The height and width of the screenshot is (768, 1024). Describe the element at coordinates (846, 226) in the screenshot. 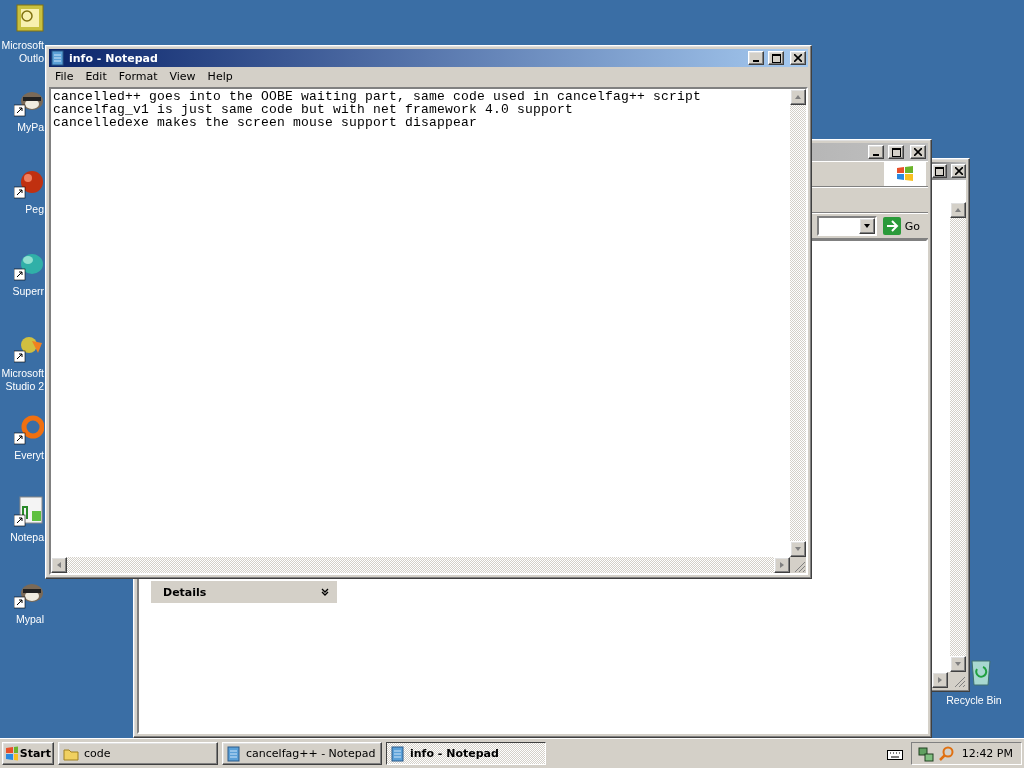

I see `address-field` at that location.